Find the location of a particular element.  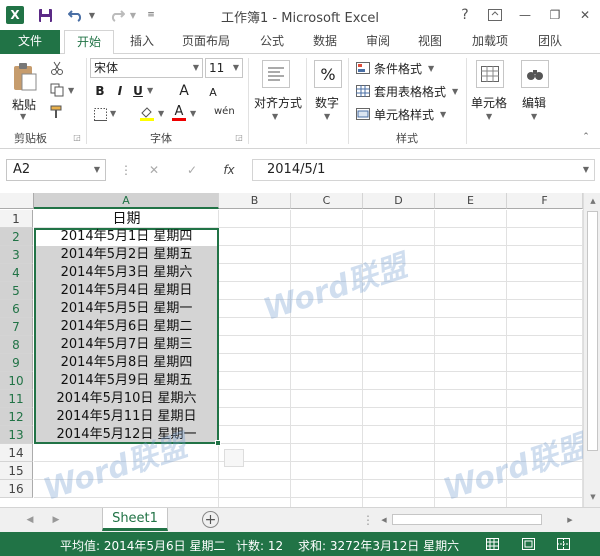

alignment-icon is located at coordinates (276, 74).